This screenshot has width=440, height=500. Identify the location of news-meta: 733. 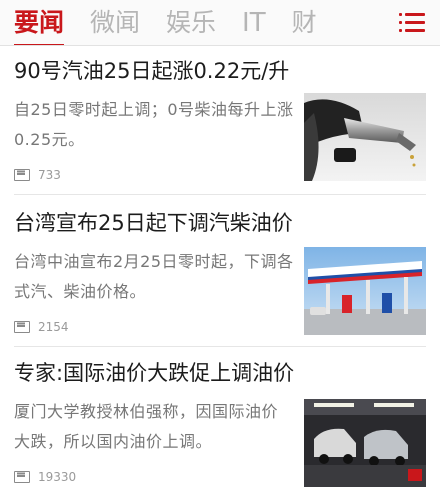
(37, 175).